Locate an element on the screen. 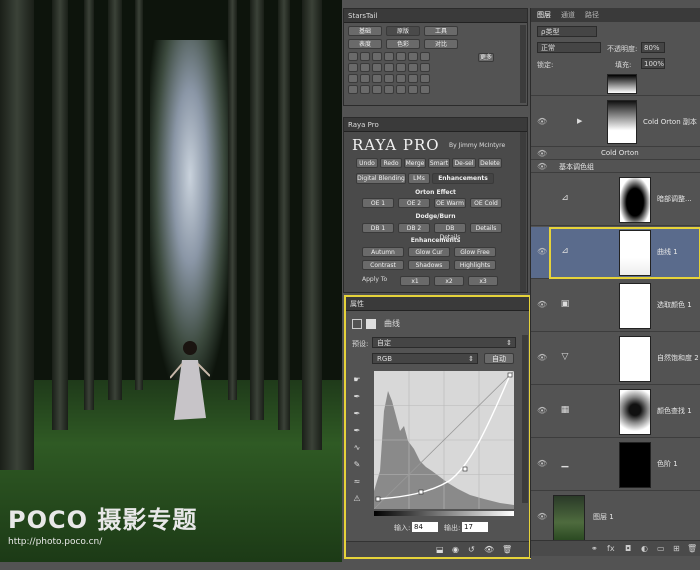 The image size is (700, 570). preset-dropdown: 自定 ⇕ is located at coordinates (444, 342).